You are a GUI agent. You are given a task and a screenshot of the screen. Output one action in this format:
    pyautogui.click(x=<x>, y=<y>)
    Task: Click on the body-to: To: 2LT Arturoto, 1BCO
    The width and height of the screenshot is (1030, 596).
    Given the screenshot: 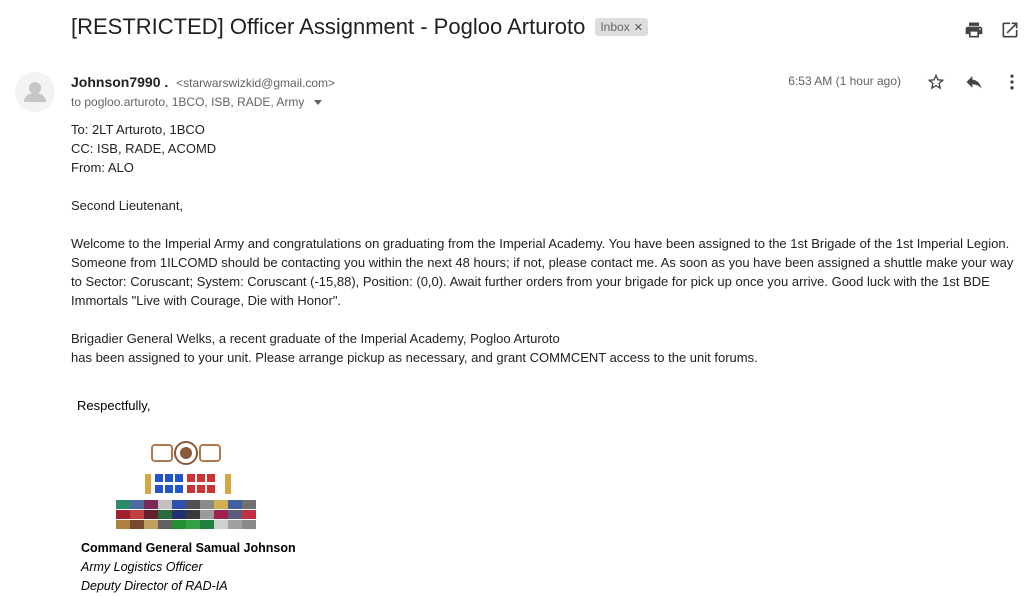 What is the action you would take?
    pyautogui.click(x=138, y=129)
    